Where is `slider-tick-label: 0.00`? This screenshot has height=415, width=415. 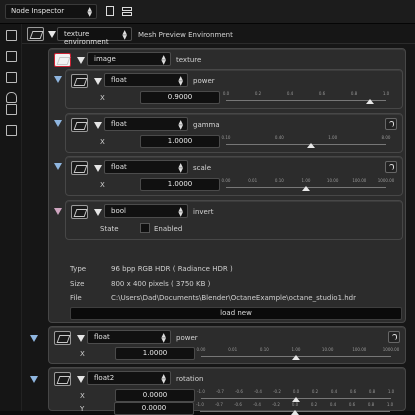 slider-tick-label: 0.00 is located at coordinates (226, 180).